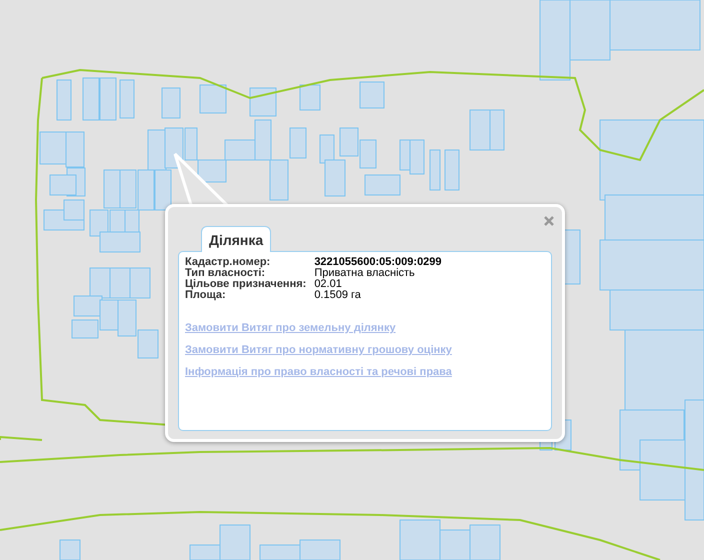  I want to click on field-label: Площа:, so click(205, 295).